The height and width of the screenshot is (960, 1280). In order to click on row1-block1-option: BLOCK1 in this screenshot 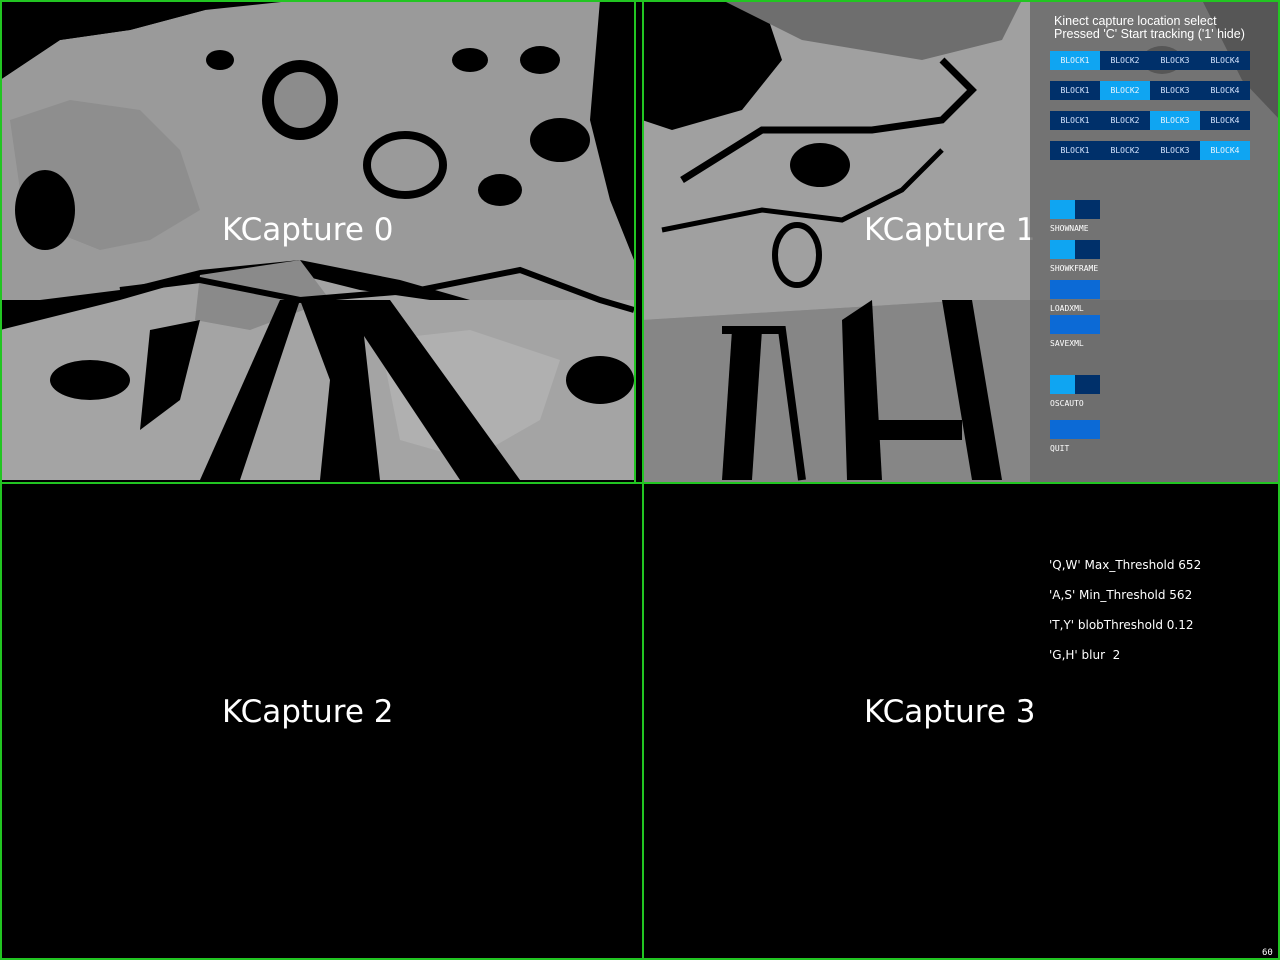, I will do `click(1075, 60)`.